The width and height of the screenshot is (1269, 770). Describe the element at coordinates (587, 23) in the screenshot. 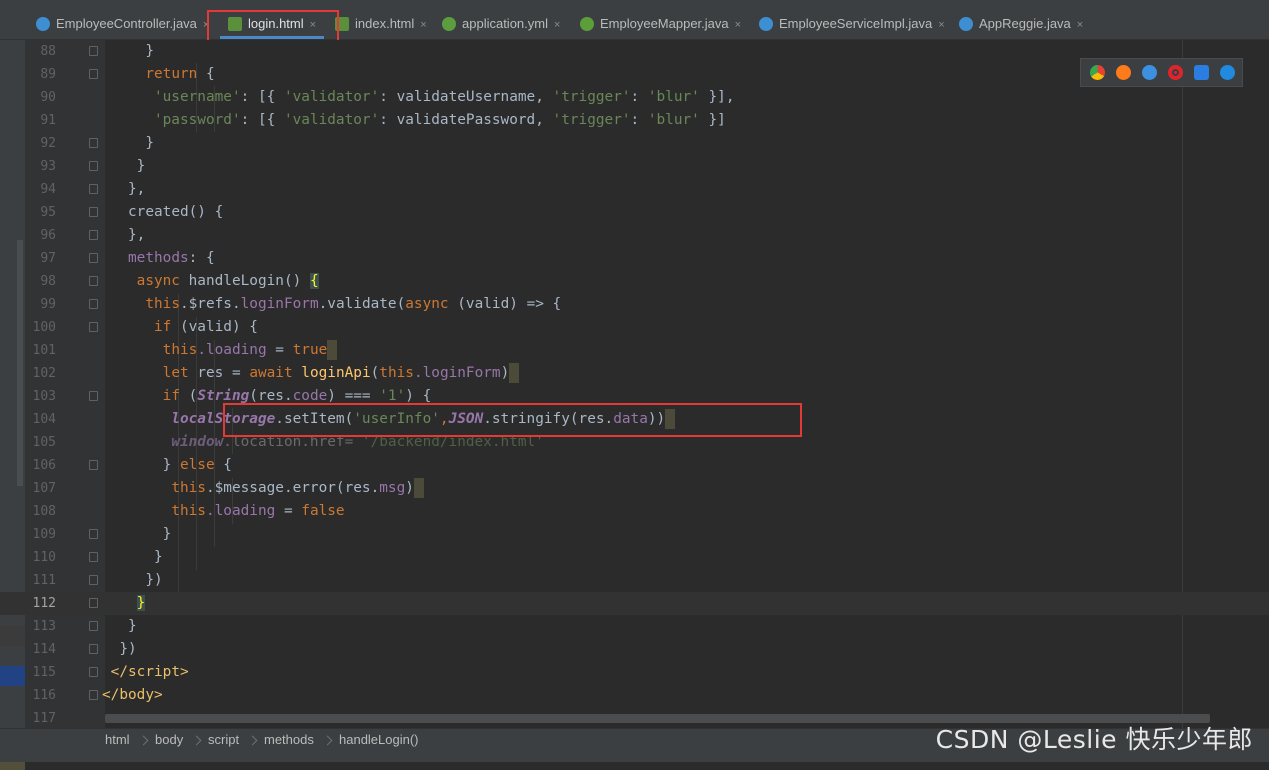

I see `java-interface-icon` at that location.